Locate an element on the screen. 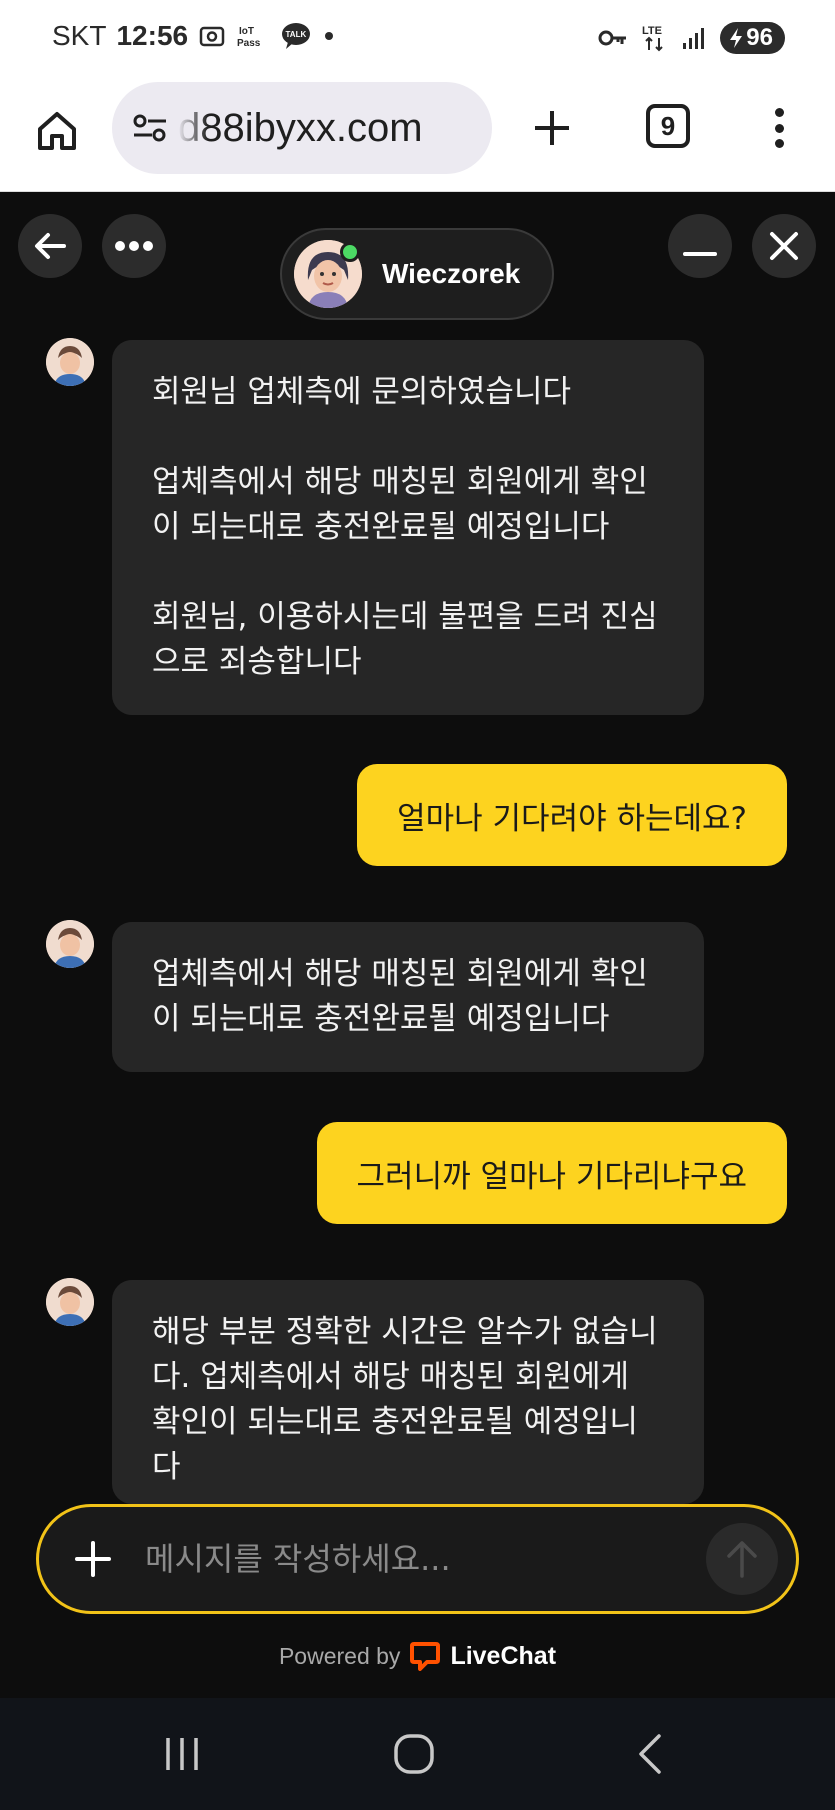 The image size is (835, 1810). status-right: LTE 96 is located at coordinates (691, 38).